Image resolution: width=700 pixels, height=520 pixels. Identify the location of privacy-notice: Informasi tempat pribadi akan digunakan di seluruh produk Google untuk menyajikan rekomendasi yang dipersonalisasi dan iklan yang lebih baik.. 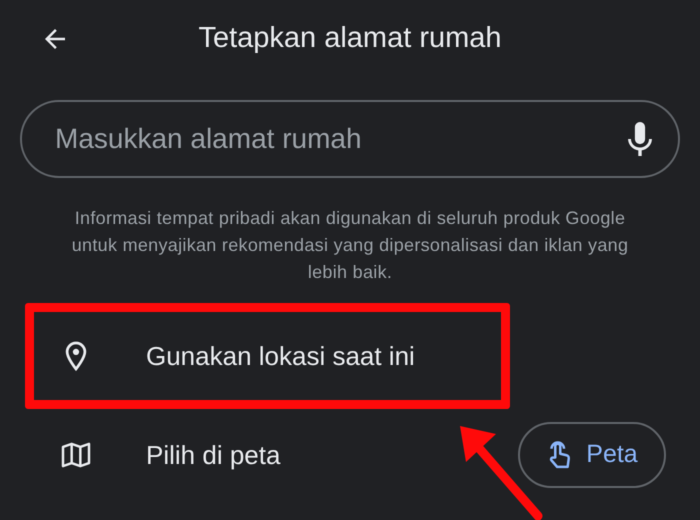
(350, 245).